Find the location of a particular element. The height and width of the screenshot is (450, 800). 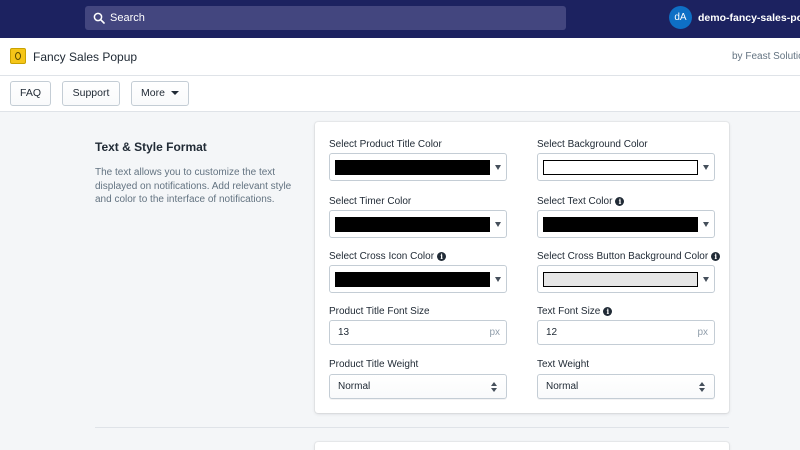

cross-icon-color-select is located at coordinates (418, 279).